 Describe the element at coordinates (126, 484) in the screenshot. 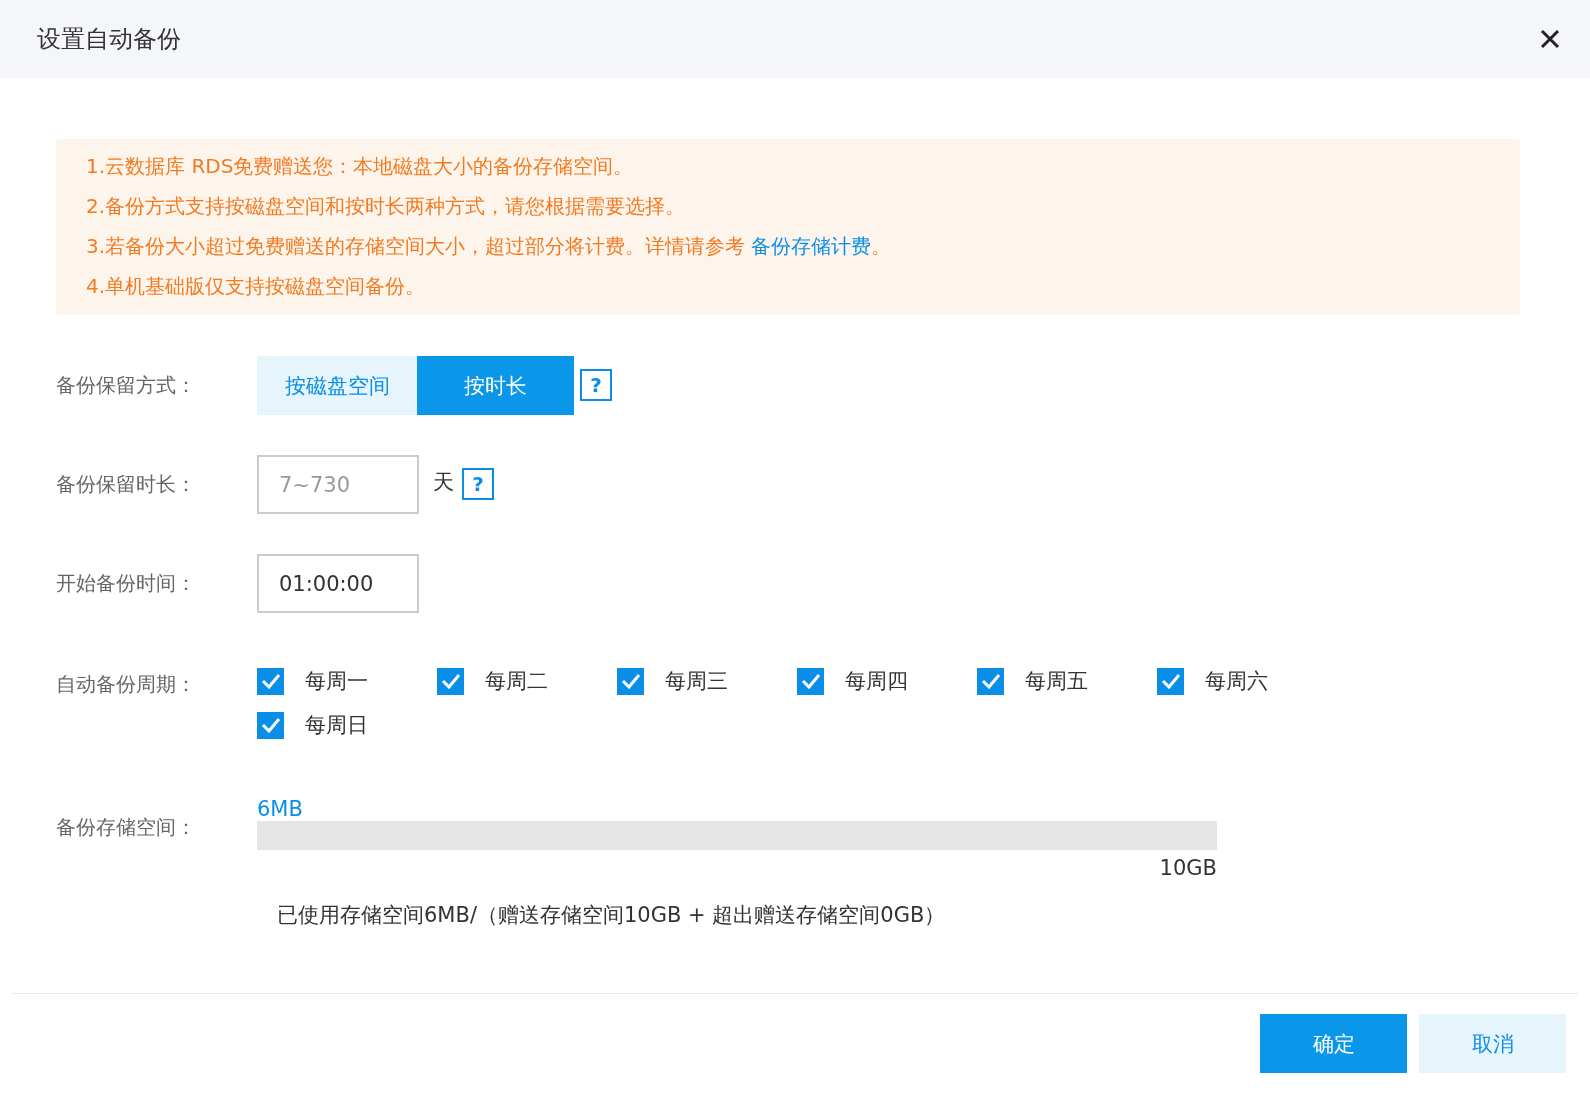

I see `field-label: 备份保留时长：` at that location.